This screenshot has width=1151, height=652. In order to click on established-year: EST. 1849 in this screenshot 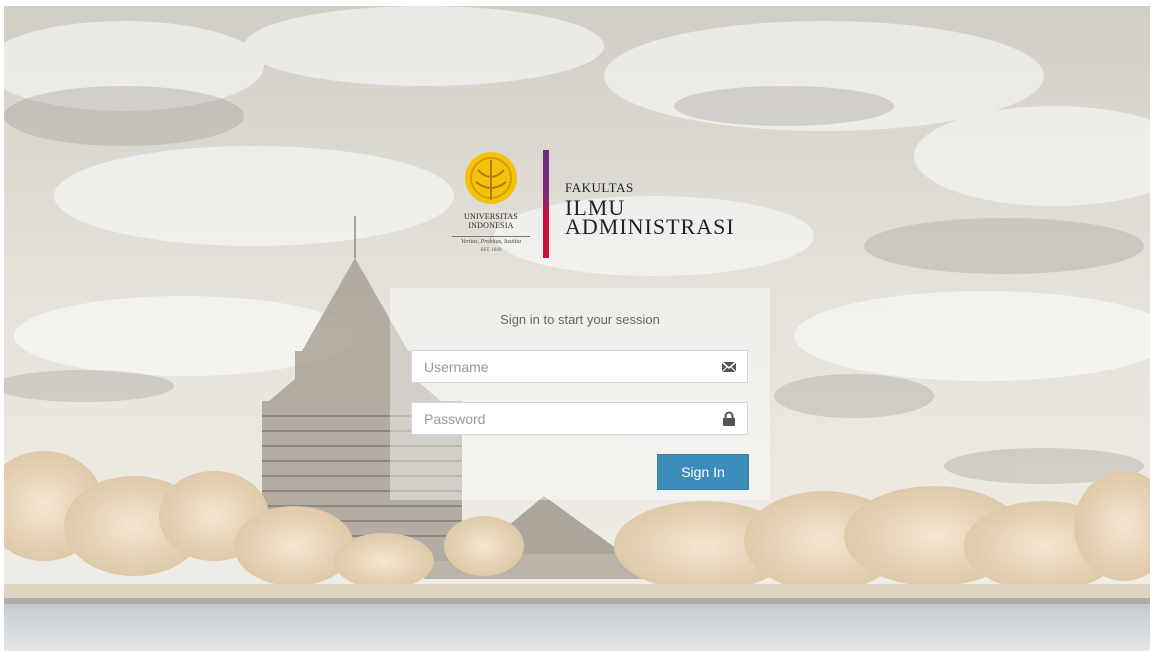, I will do `click(491, 250)`.